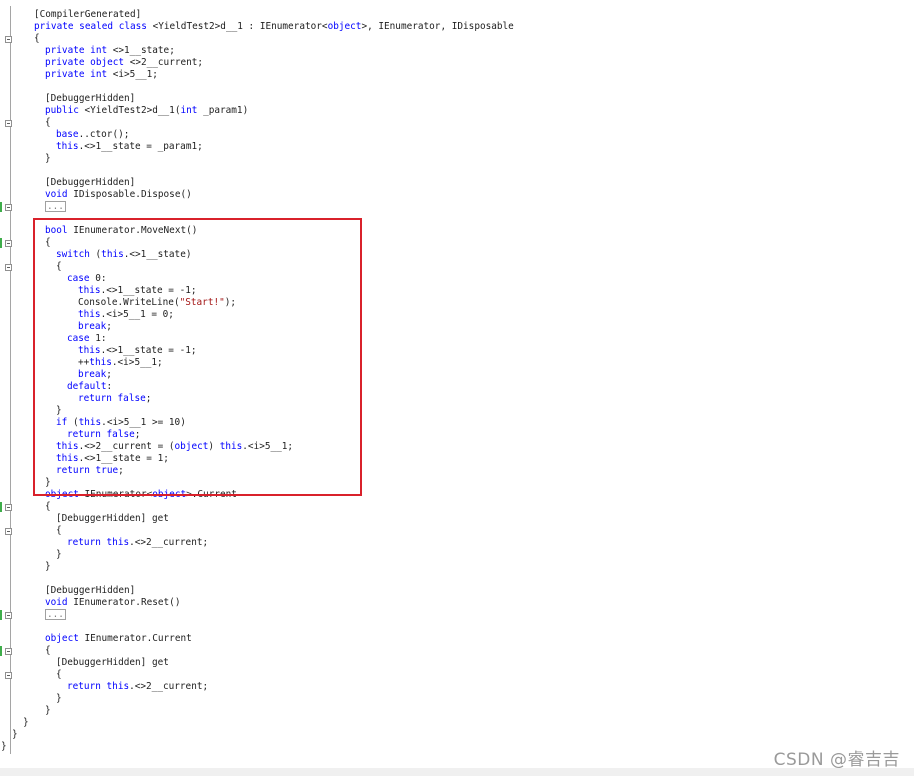  What do you see at coordinates (126, 314) in the screenshot?
I see `code-line: this.<i>5__1 = 0;` at bounding box center [126, 314].